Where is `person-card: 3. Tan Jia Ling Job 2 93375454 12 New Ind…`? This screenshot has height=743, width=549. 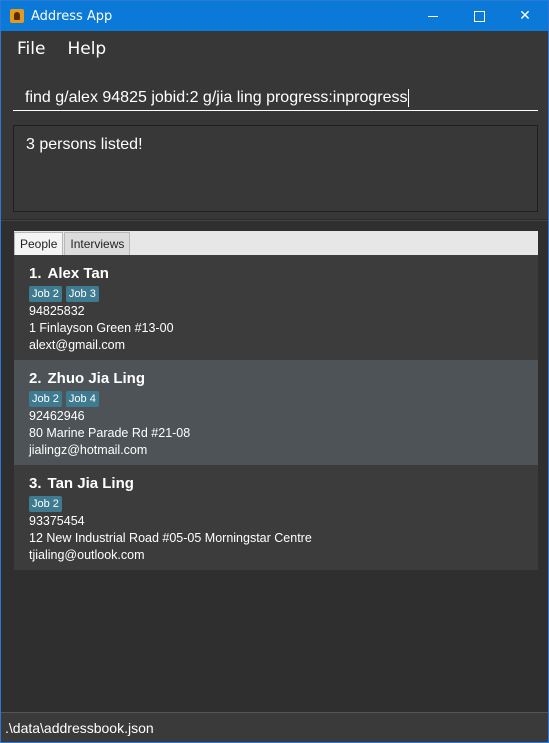
person-card: 3. Tan Jia Ling Job 2 93375454 12 New Ind… is located at coordinates (276, 517).